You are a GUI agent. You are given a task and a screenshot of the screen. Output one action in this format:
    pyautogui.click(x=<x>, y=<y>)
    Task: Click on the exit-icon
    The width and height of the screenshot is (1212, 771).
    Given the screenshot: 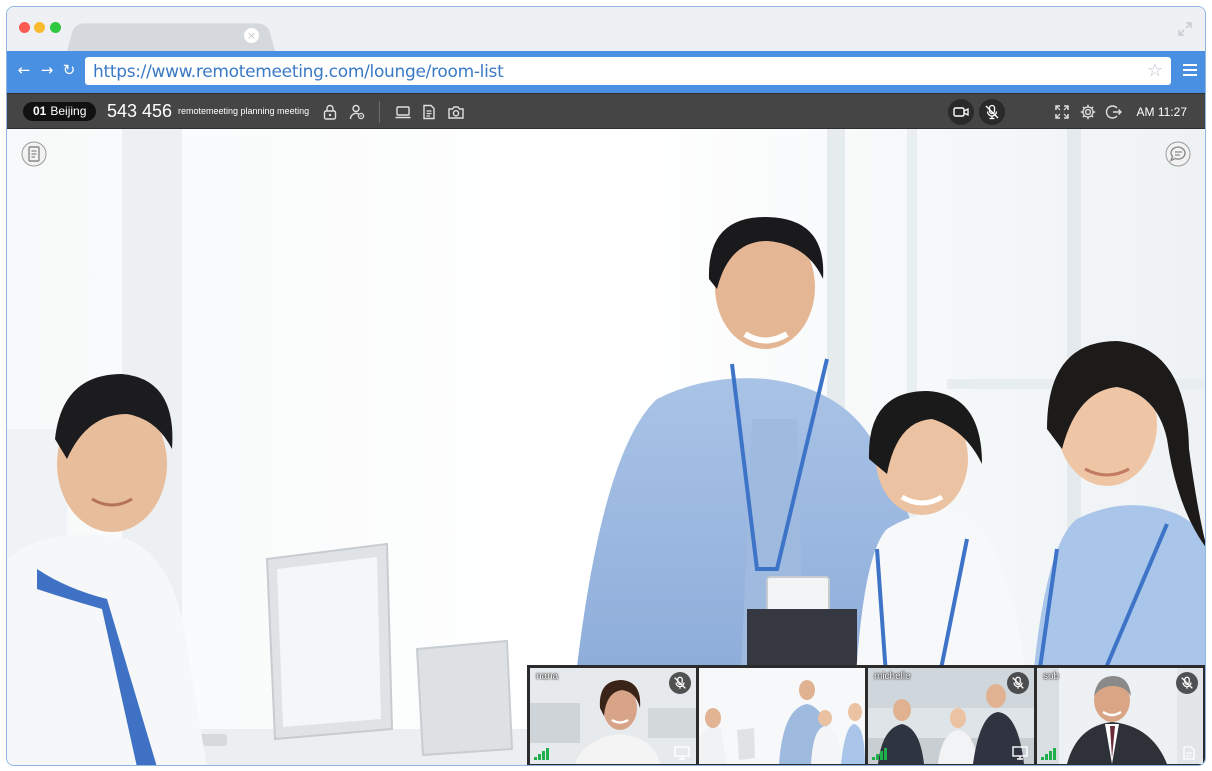 What is the action you would take?
    pyautogui.click(x=1114, y=112)
    